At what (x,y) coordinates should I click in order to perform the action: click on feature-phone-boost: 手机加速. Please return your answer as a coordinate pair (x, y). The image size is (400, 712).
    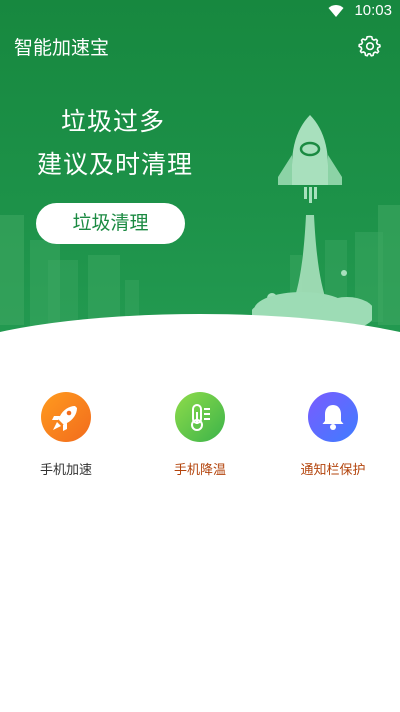
    Looking at the image, I should click on (66, 435).